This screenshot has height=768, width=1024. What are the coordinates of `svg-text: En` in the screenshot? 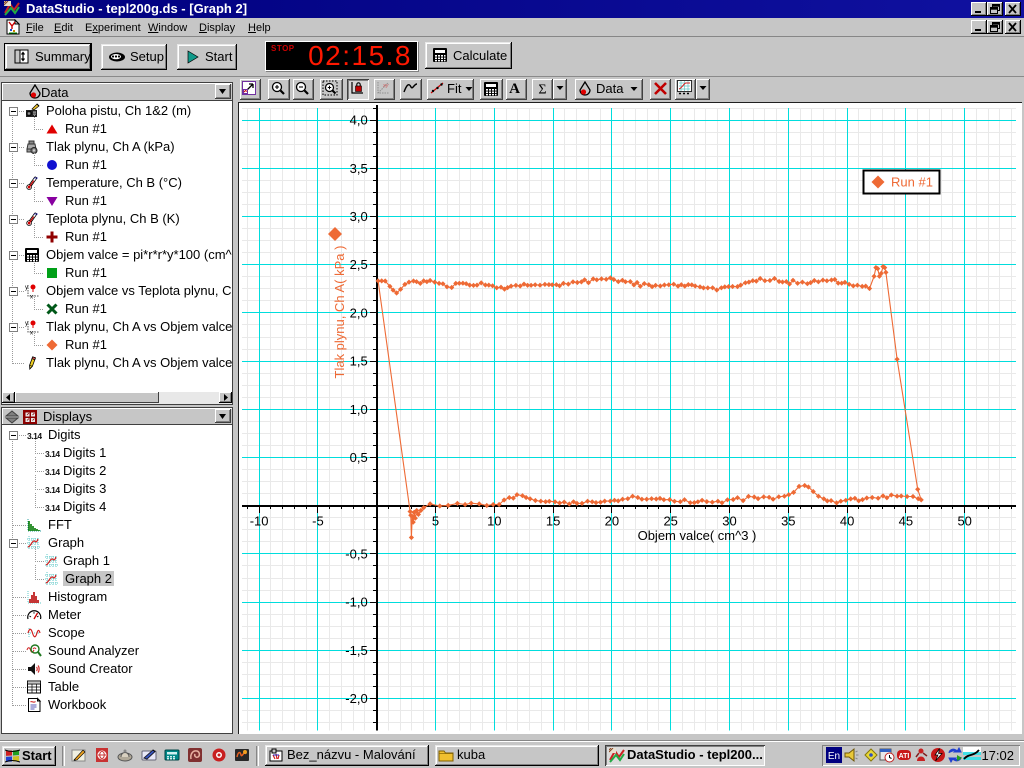 It's located at (834, 756).